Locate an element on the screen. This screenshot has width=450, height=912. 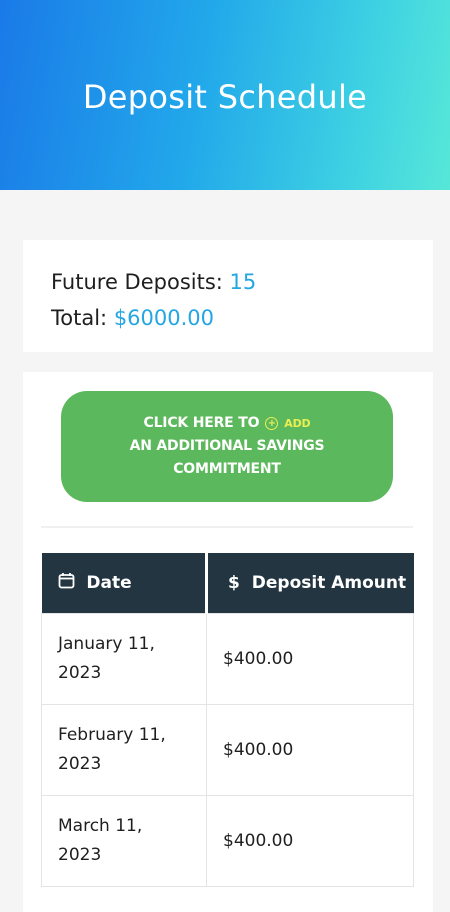
plus-circle-icon: + is located at coordinates (272, 423).